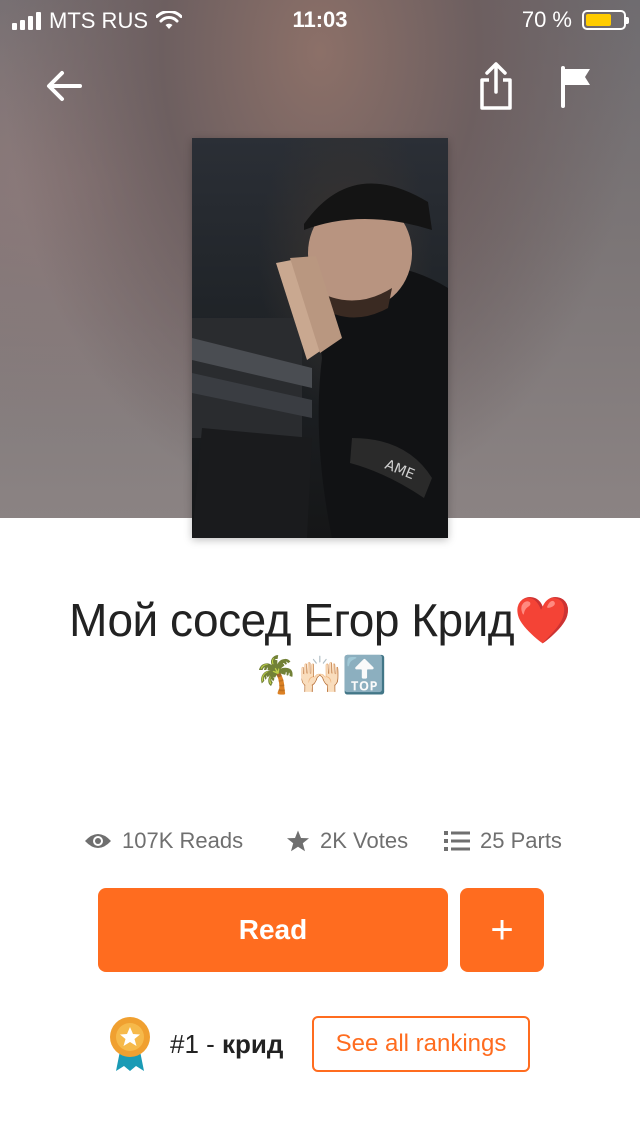 The height and width of the screenshot is (1136, 640). I want to click on story-cover-image: AME, so click(320, 338).